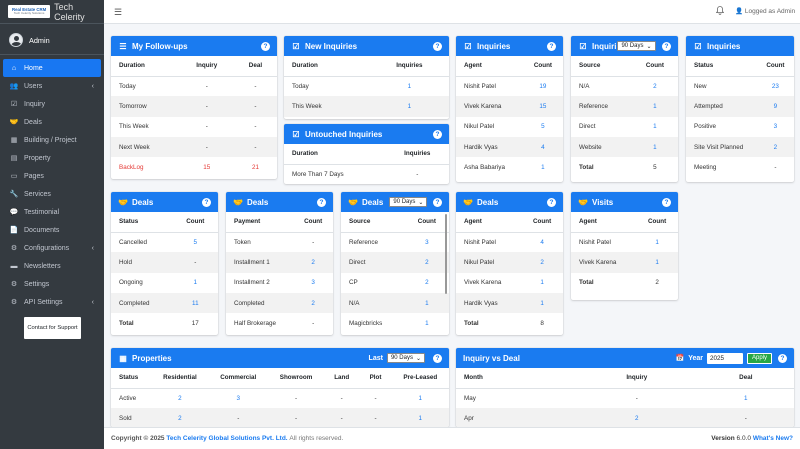 The height and width of the screenshot is (449, 800). I want to click on sidebar-item-testimonial: 💬 Testimonial, so click(52, 212).